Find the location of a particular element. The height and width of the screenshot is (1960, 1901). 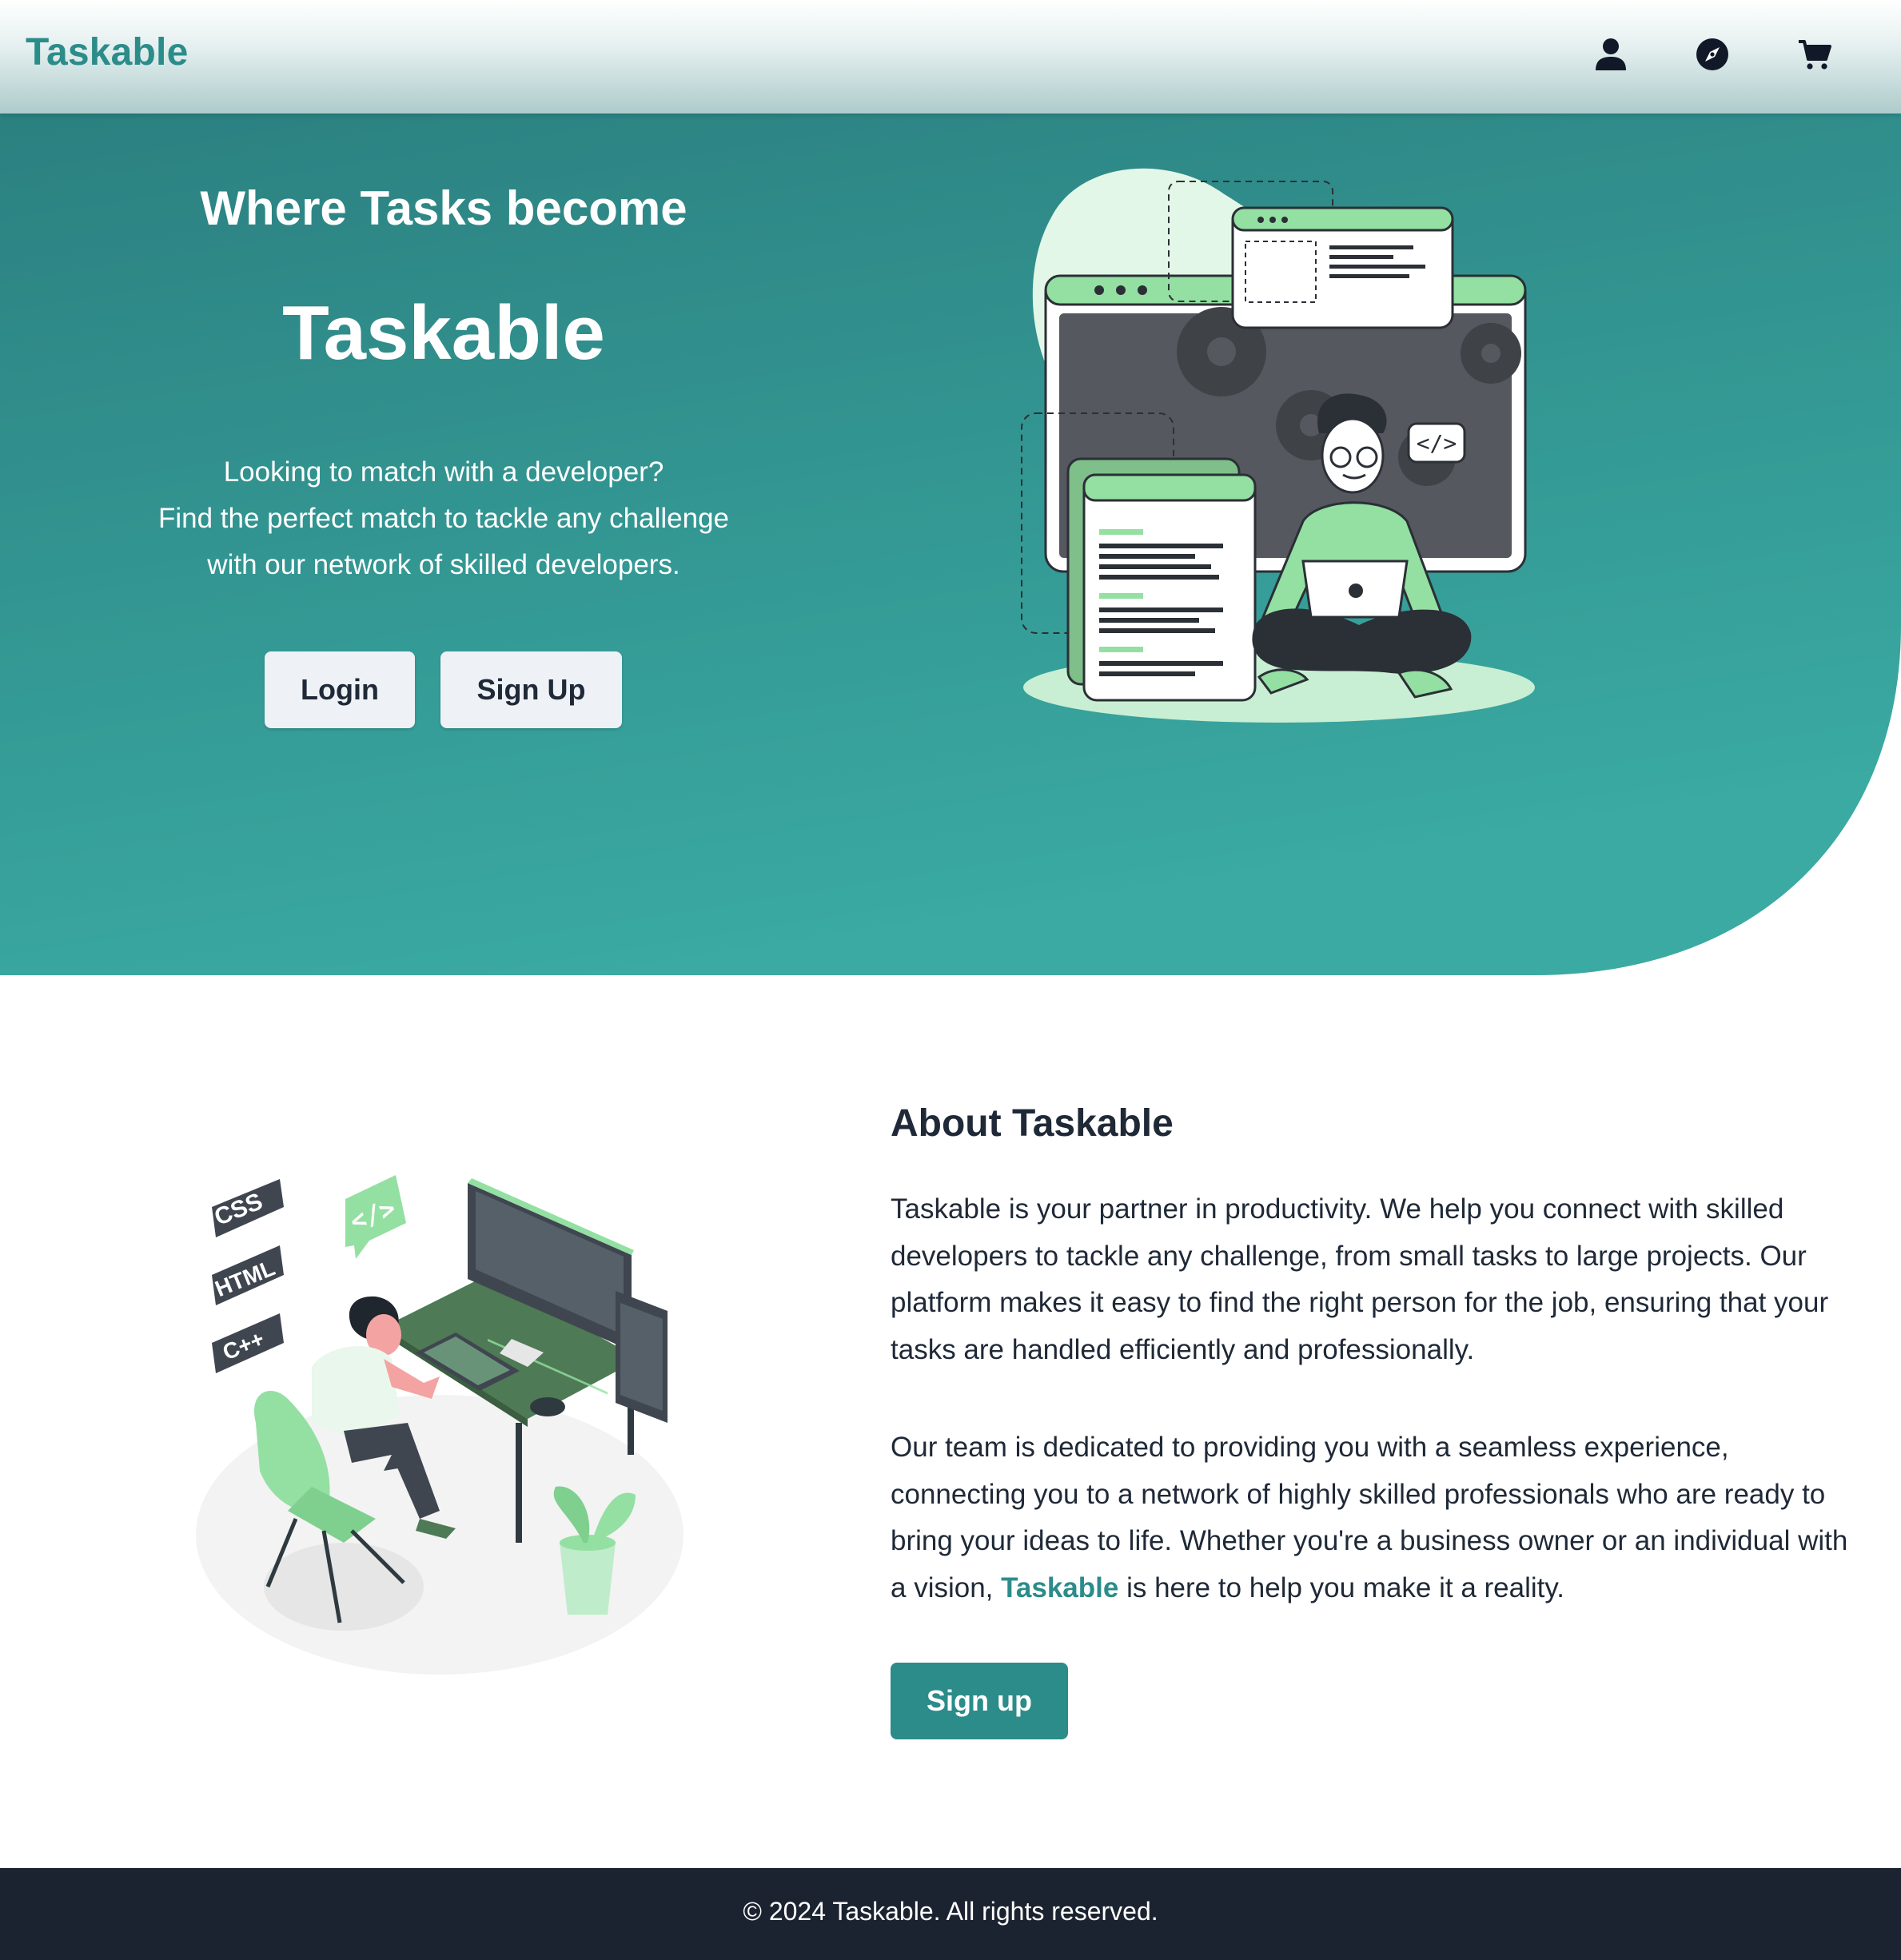

user-icon is located at coordinates (1610, 54).